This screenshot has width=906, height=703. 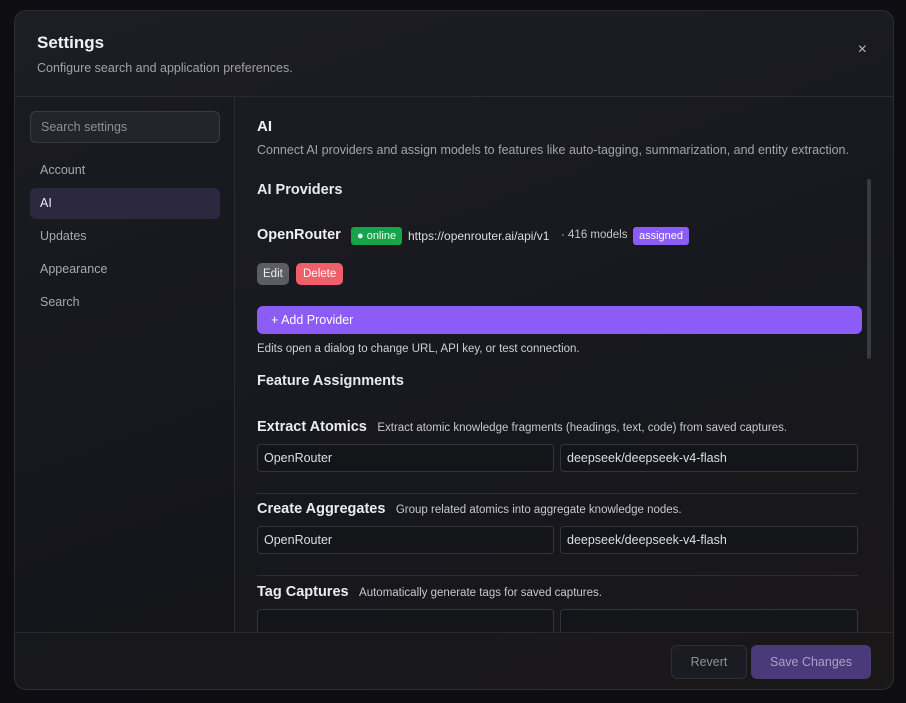 I want to click on model-select, so click(x=709, y=620).